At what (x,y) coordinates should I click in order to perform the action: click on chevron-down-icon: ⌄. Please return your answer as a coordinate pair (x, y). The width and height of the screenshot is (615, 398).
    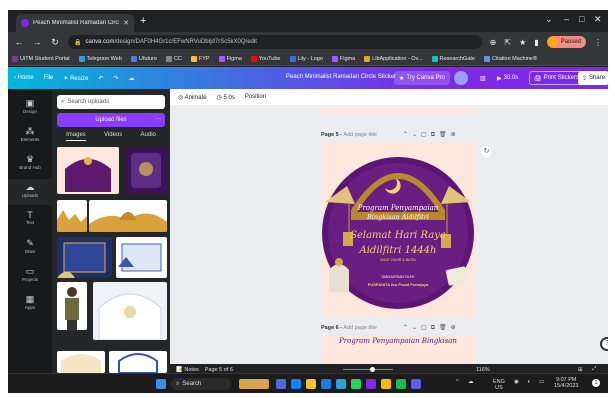
    Looking at the image, I should click on (549, 19).